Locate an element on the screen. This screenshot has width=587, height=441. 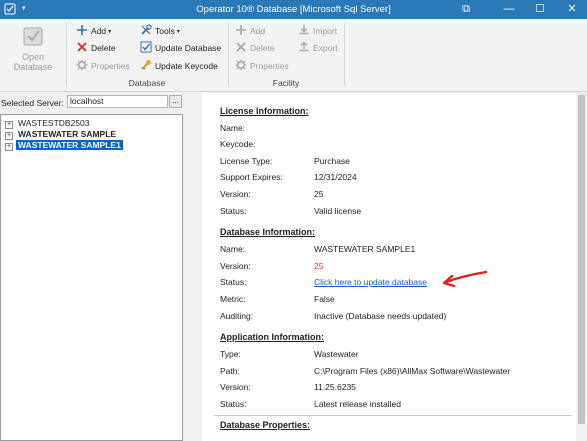
delete-facility-button: Delete is located at coordinates (255, 48).